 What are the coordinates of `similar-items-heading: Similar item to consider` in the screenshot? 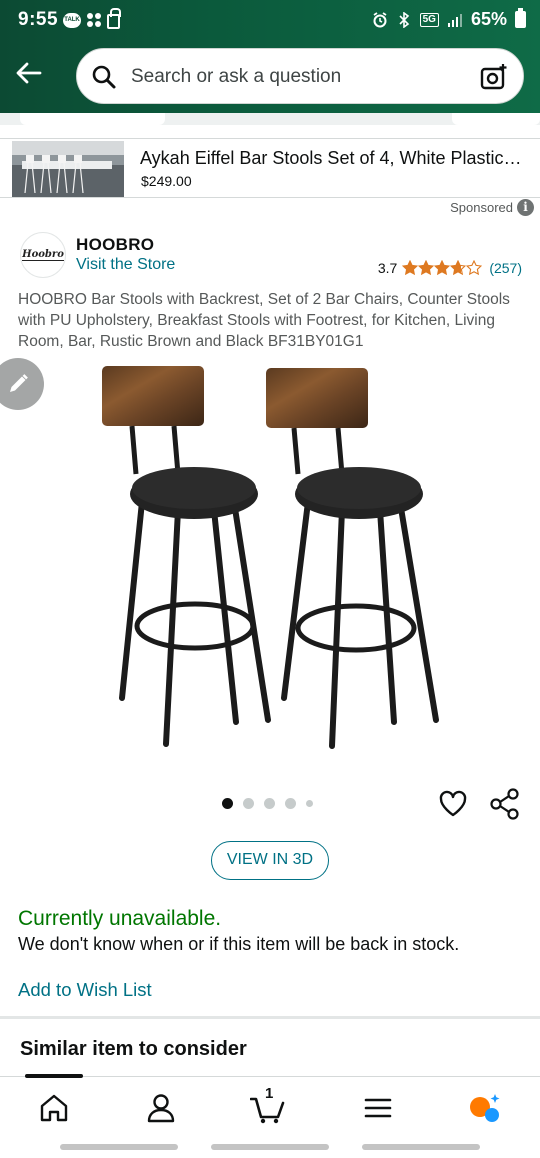 It's located at (133, 1049).